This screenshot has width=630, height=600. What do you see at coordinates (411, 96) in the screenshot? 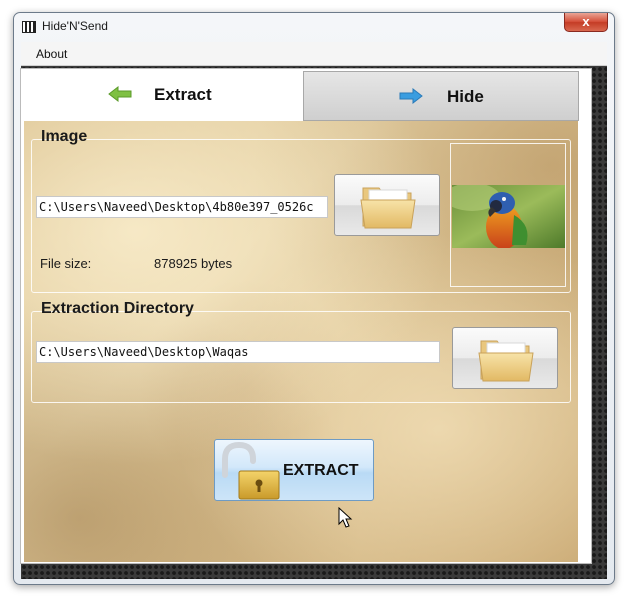
I see `arrow-right-icon` at bounding box center [411, 96].